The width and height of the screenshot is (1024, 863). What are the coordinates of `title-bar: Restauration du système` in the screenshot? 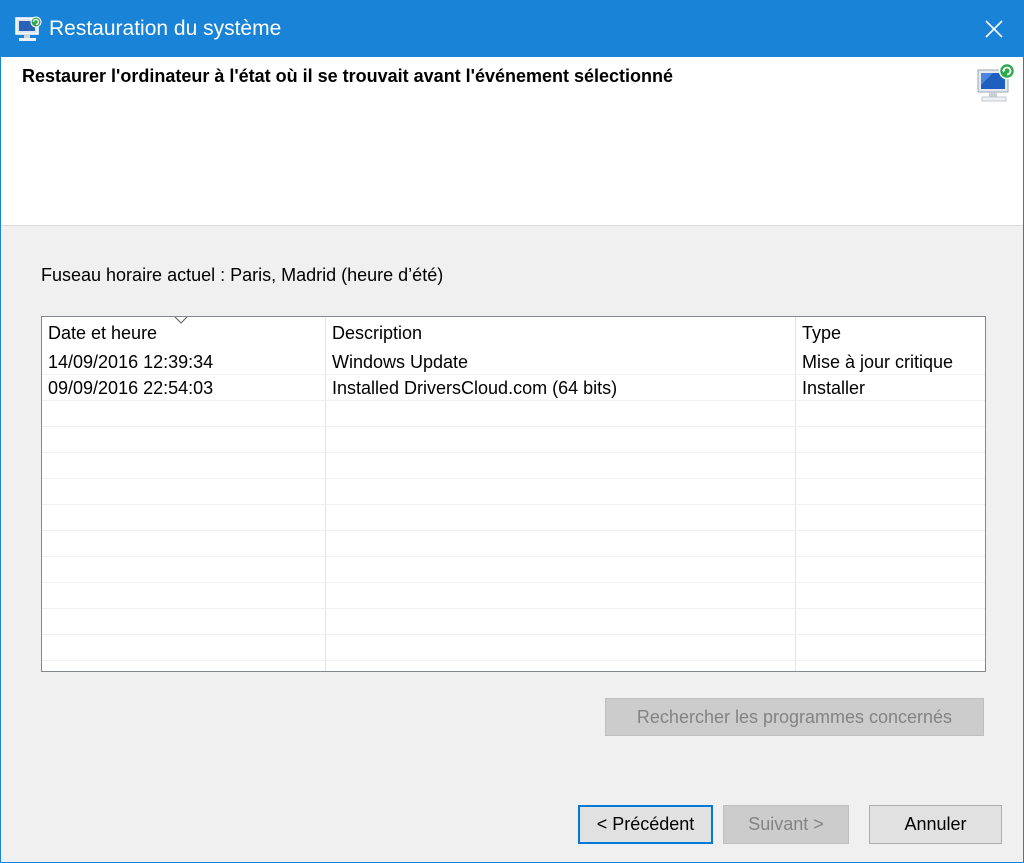 It's located at (512, 29).